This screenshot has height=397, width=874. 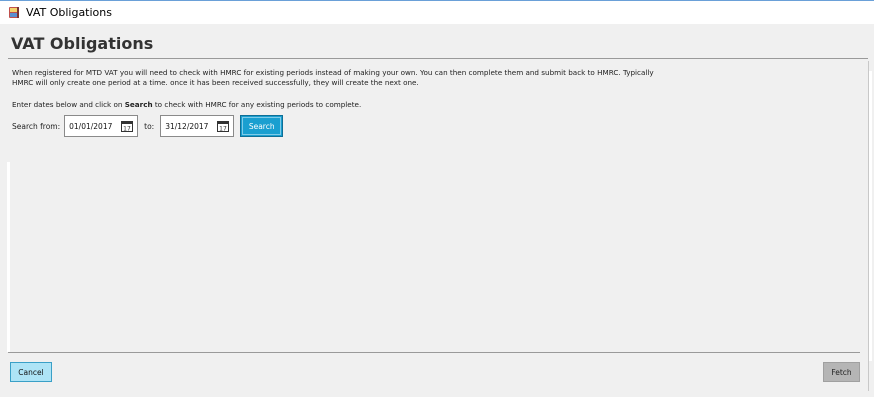 I want to click on app-book-icon, so click(x=14, y=12).